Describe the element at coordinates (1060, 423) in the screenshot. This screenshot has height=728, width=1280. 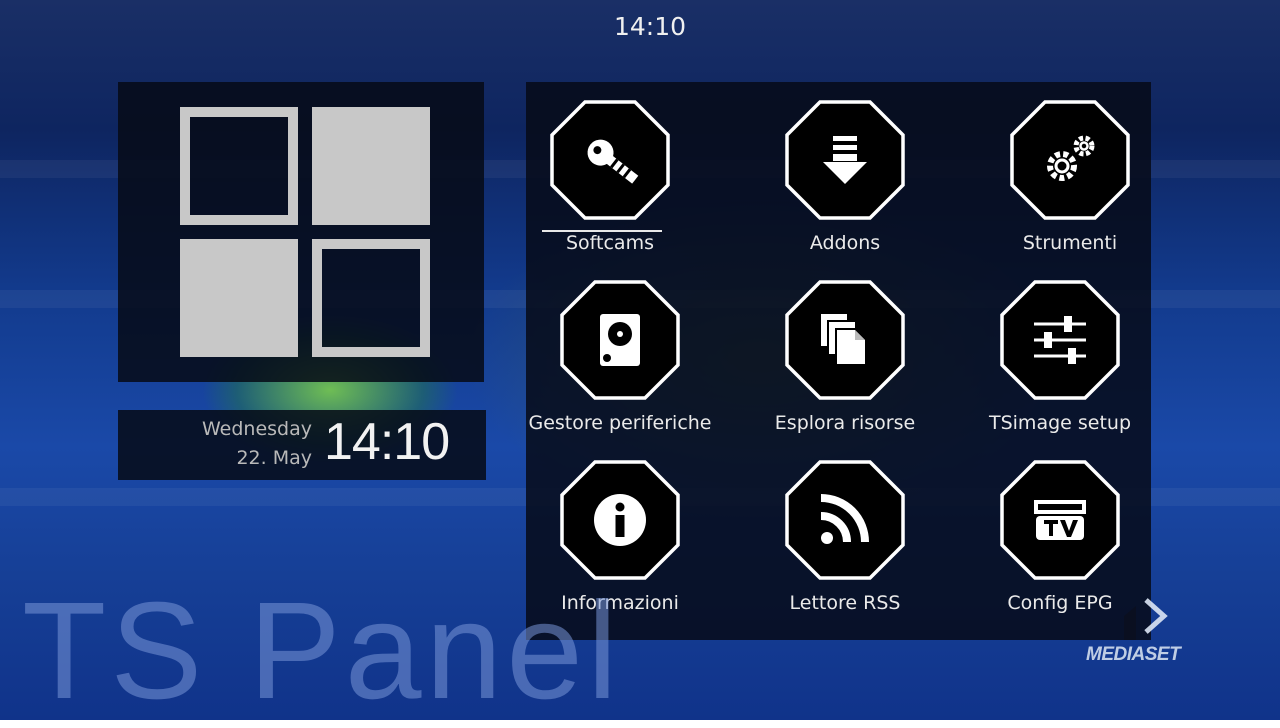
I see `menu-item-label: TSimage setup` at that location.